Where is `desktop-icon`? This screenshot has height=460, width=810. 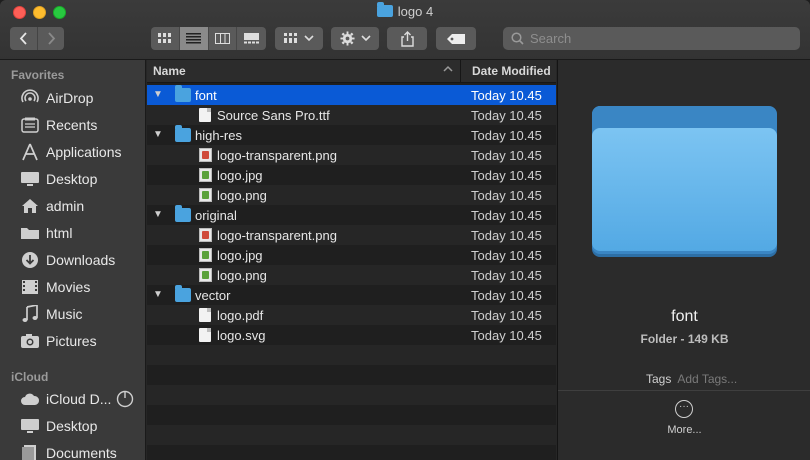 desktop-icon is located at coordinates (30, 426).